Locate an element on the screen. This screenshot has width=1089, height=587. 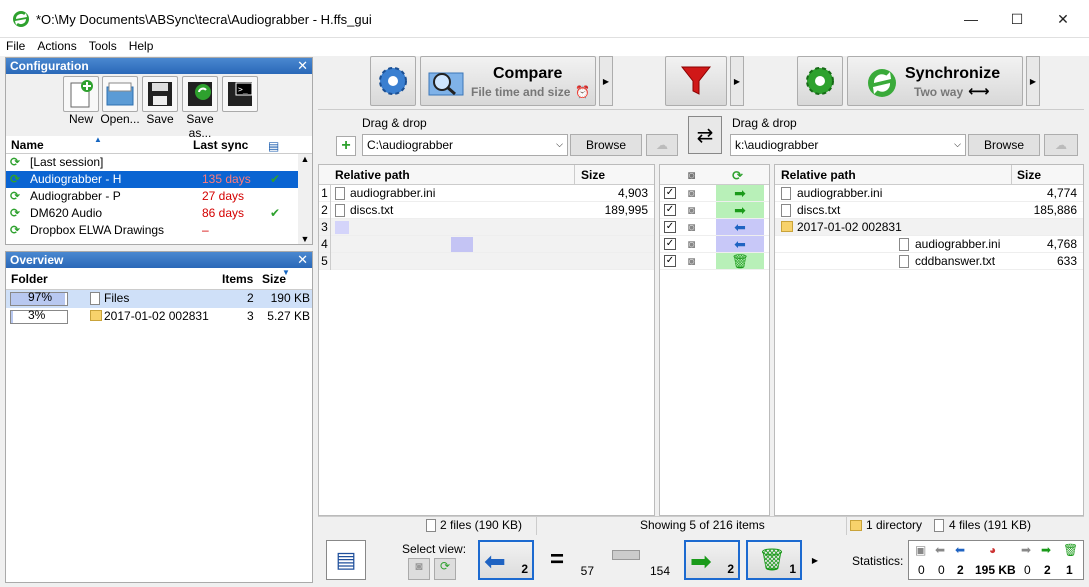
minimize-button: — is located at coordinates (971, 19).